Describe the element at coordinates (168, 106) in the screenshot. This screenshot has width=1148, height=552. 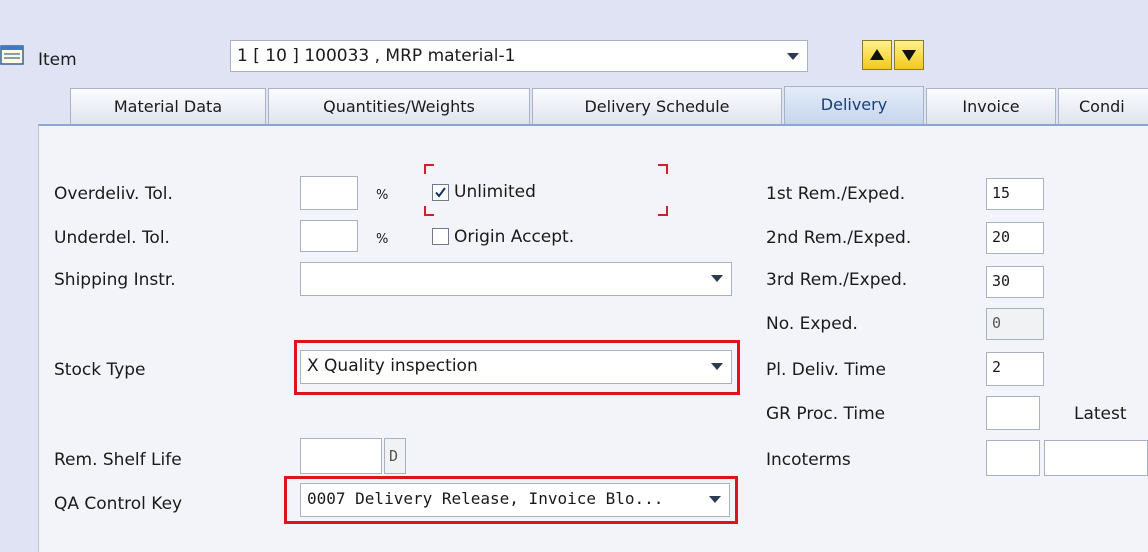
I see `tab-material-data: Material Data` at that location.